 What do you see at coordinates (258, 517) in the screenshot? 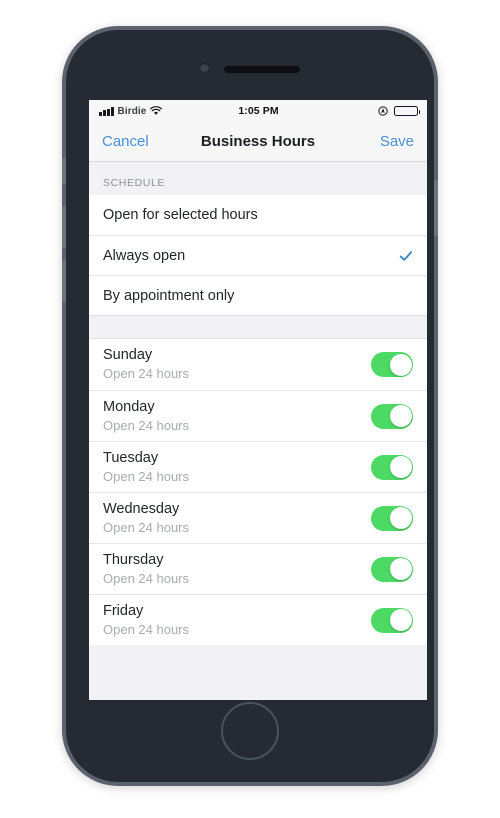
I see `table-row: Wednesday Open 24 hours` at bounding box center [258, 517].